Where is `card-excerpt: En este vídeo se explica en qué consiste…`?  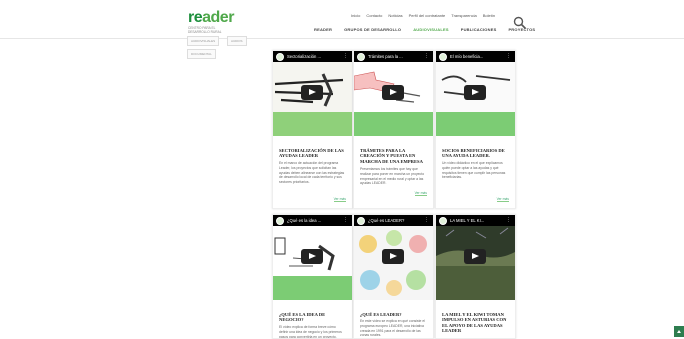 card-excerpt: En este vídeo se explica en qué consiste… is located at coordinates (393, 328).